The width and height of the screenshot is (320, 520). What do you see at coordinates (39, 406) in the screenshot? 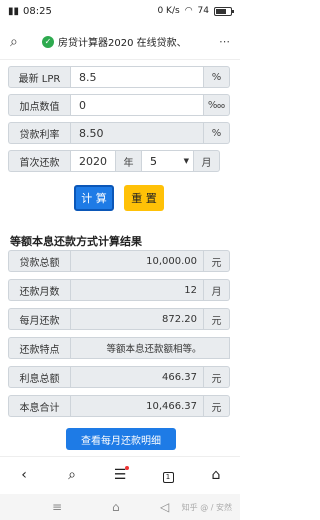
I see `result-label: 本息合计` at bounding box center [39, 406].